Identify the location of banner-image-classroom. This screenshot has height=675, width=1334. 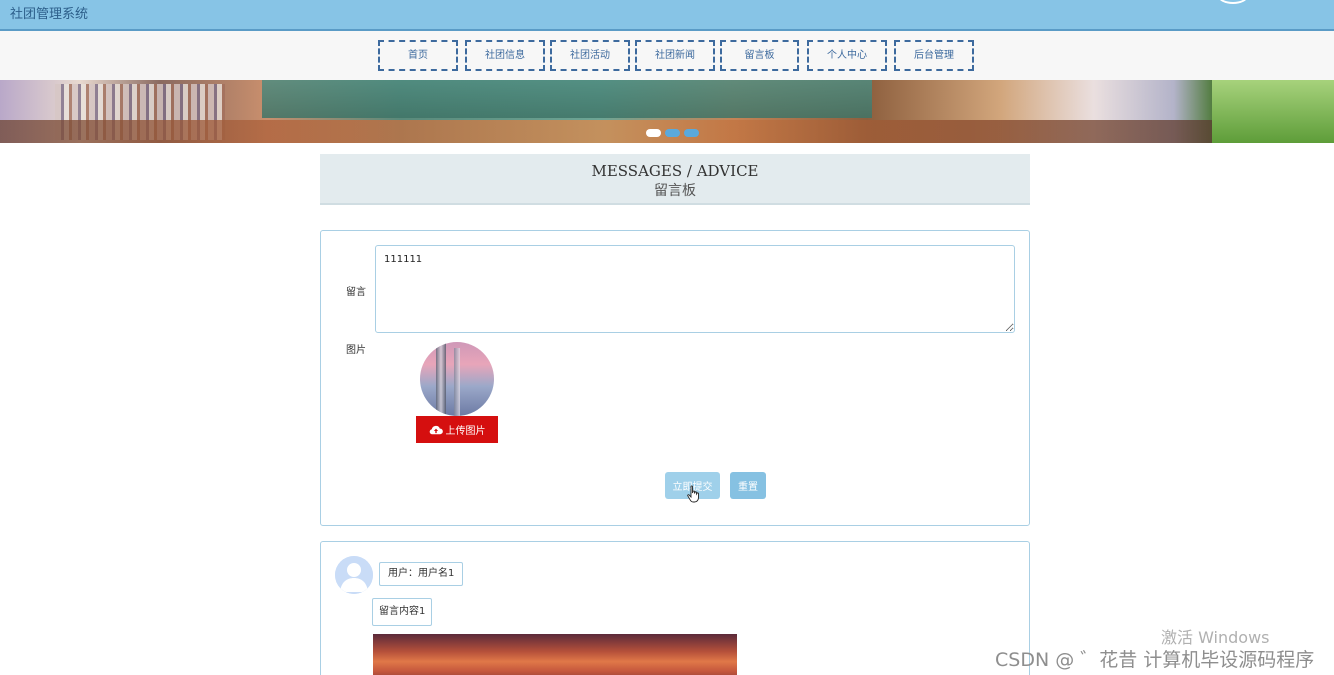
(606, 131).